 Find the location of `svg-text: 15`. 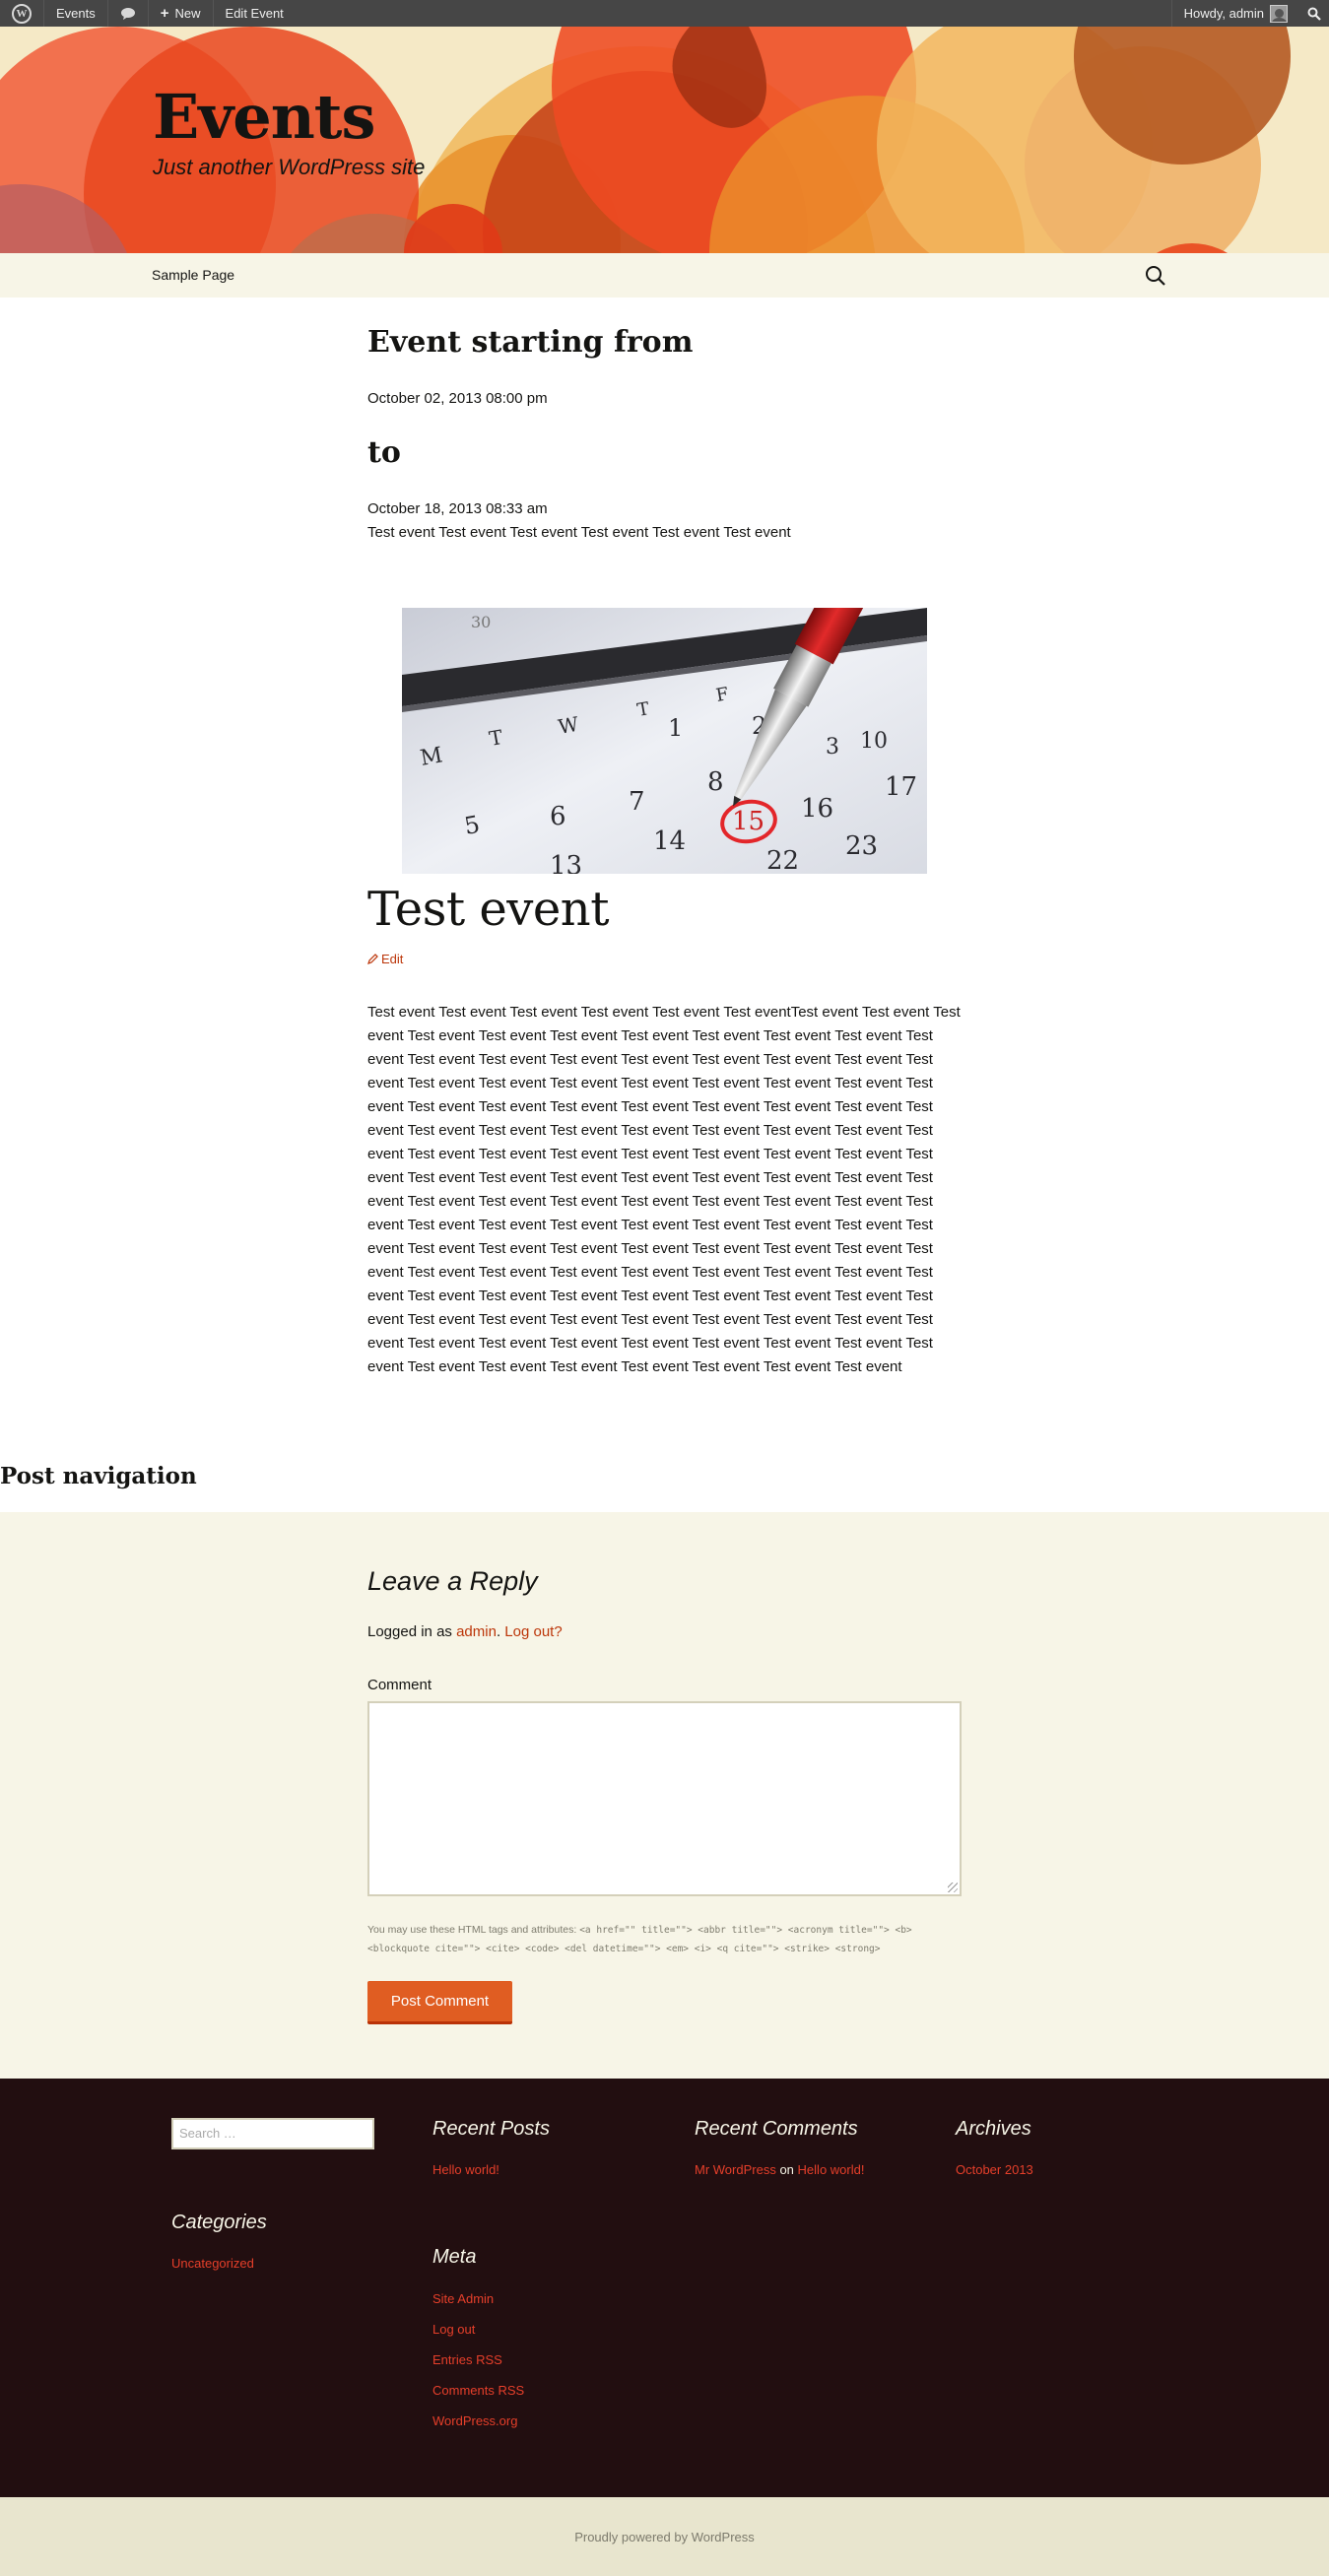

svg-text: 15 is located at coordinates (748, 822).